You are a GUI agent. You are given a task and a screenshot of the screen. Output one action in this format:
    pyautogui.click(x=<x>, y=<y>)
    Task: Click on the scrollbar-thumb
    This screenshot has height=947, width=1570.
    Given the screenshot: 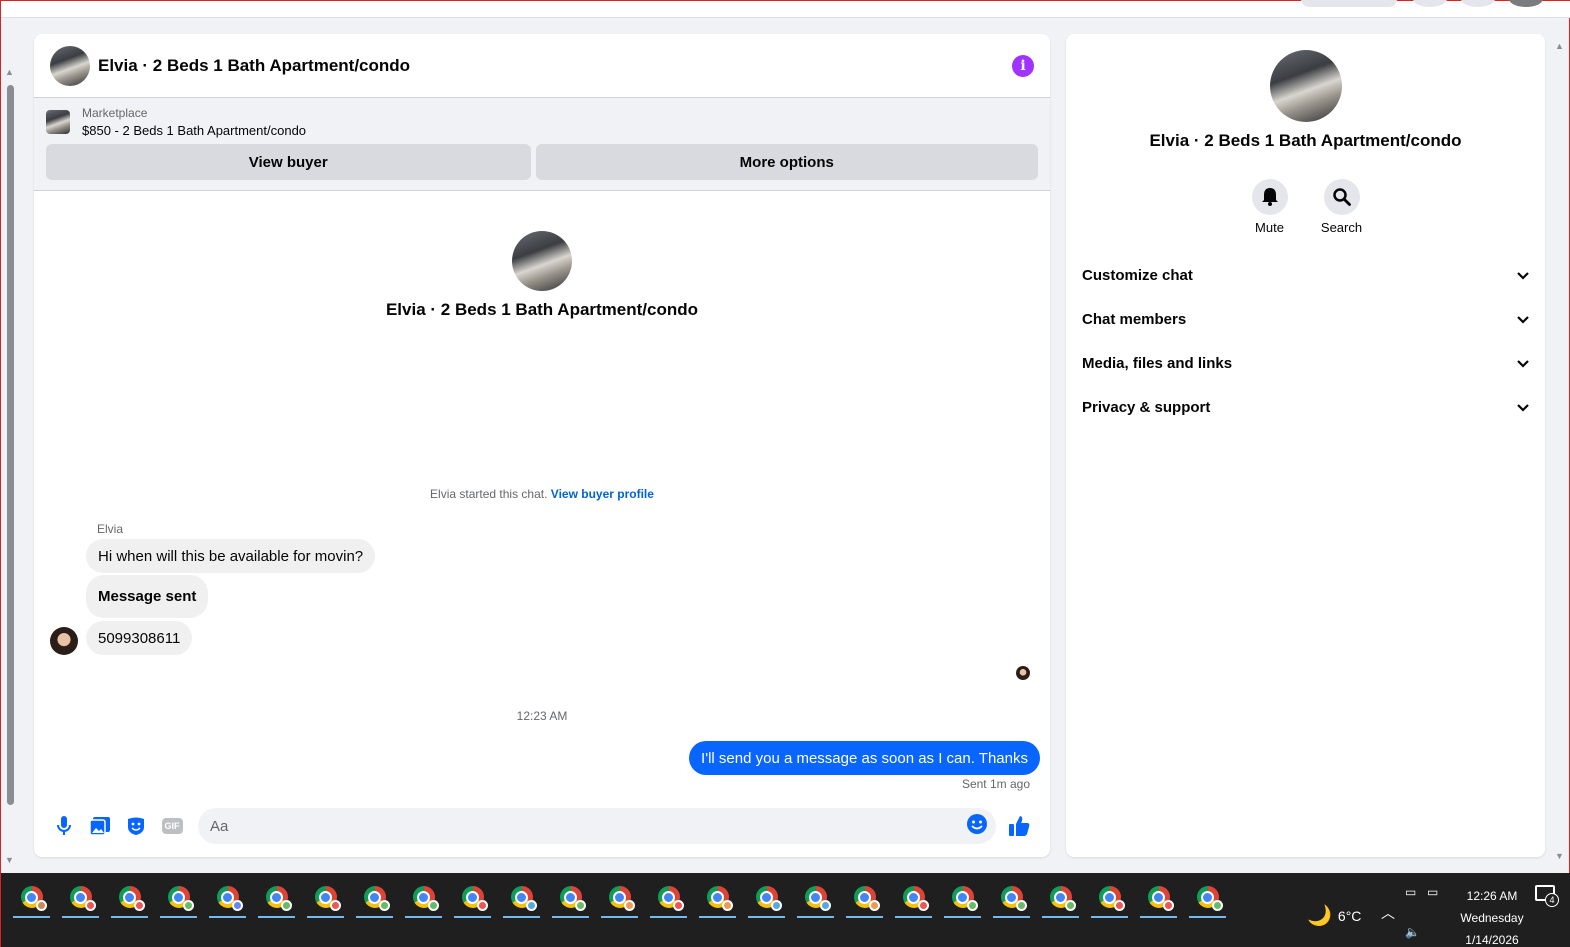 What is the action you would take?
    pyautogui.click(x=10, y=445)
    